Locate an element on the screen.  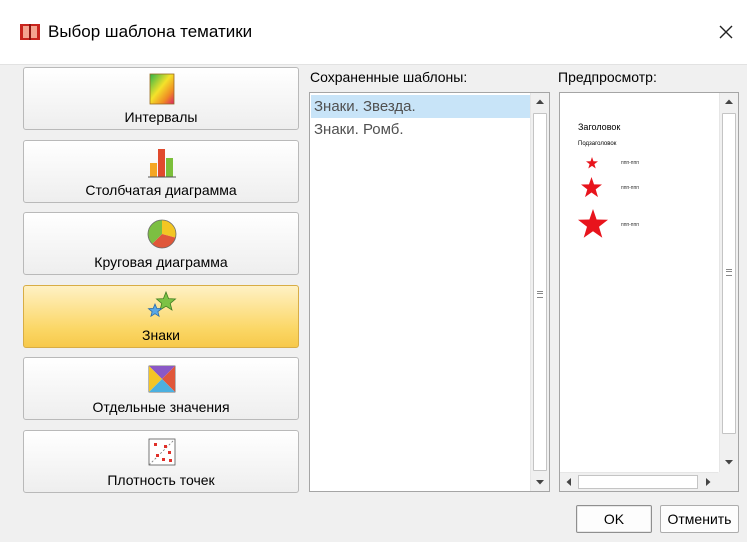
unique-values-icon is located at coordinates (162, 379).